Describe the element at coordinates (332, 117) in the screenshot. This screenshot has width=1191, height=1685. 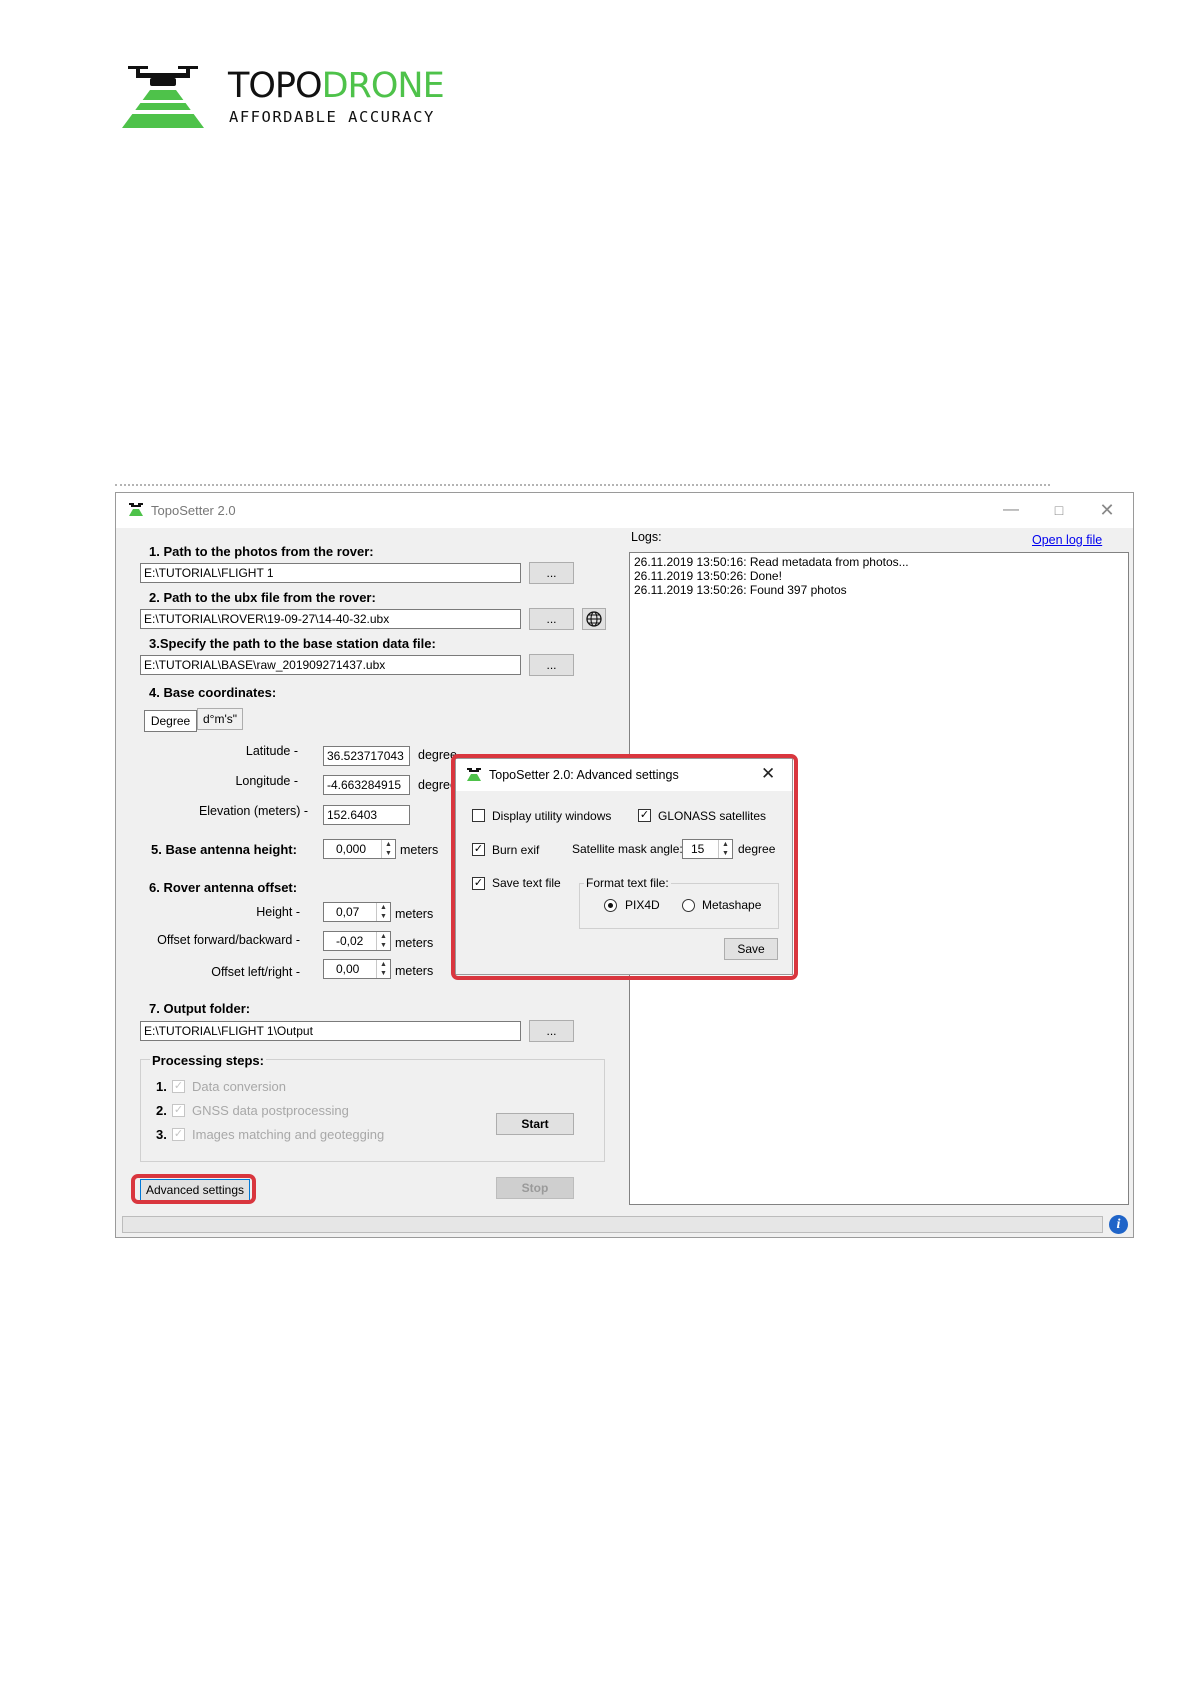
I see `brand-tagline: AFFORDABLE ACCURACY` at that location.